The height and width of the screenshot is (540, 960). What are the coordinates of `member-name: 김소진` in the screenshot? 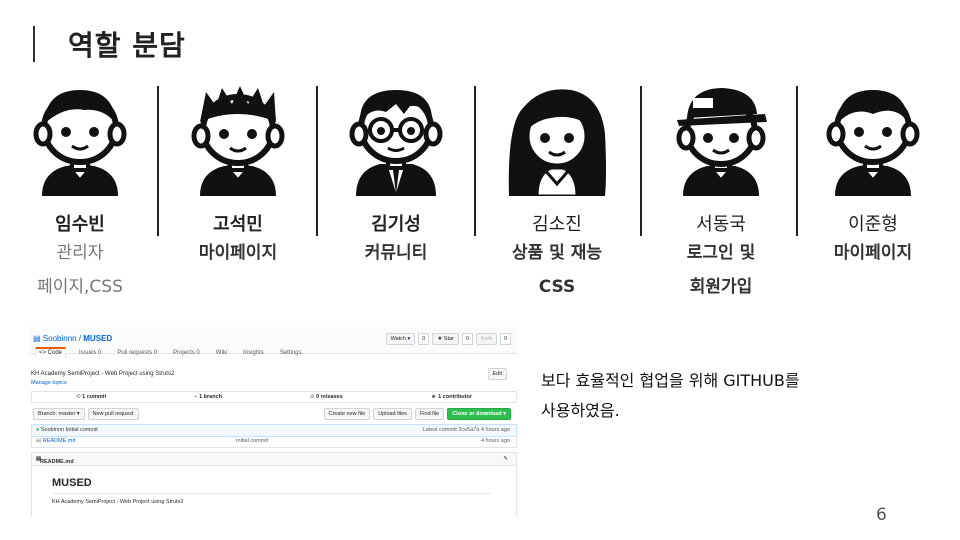 It's located at (557, 224).